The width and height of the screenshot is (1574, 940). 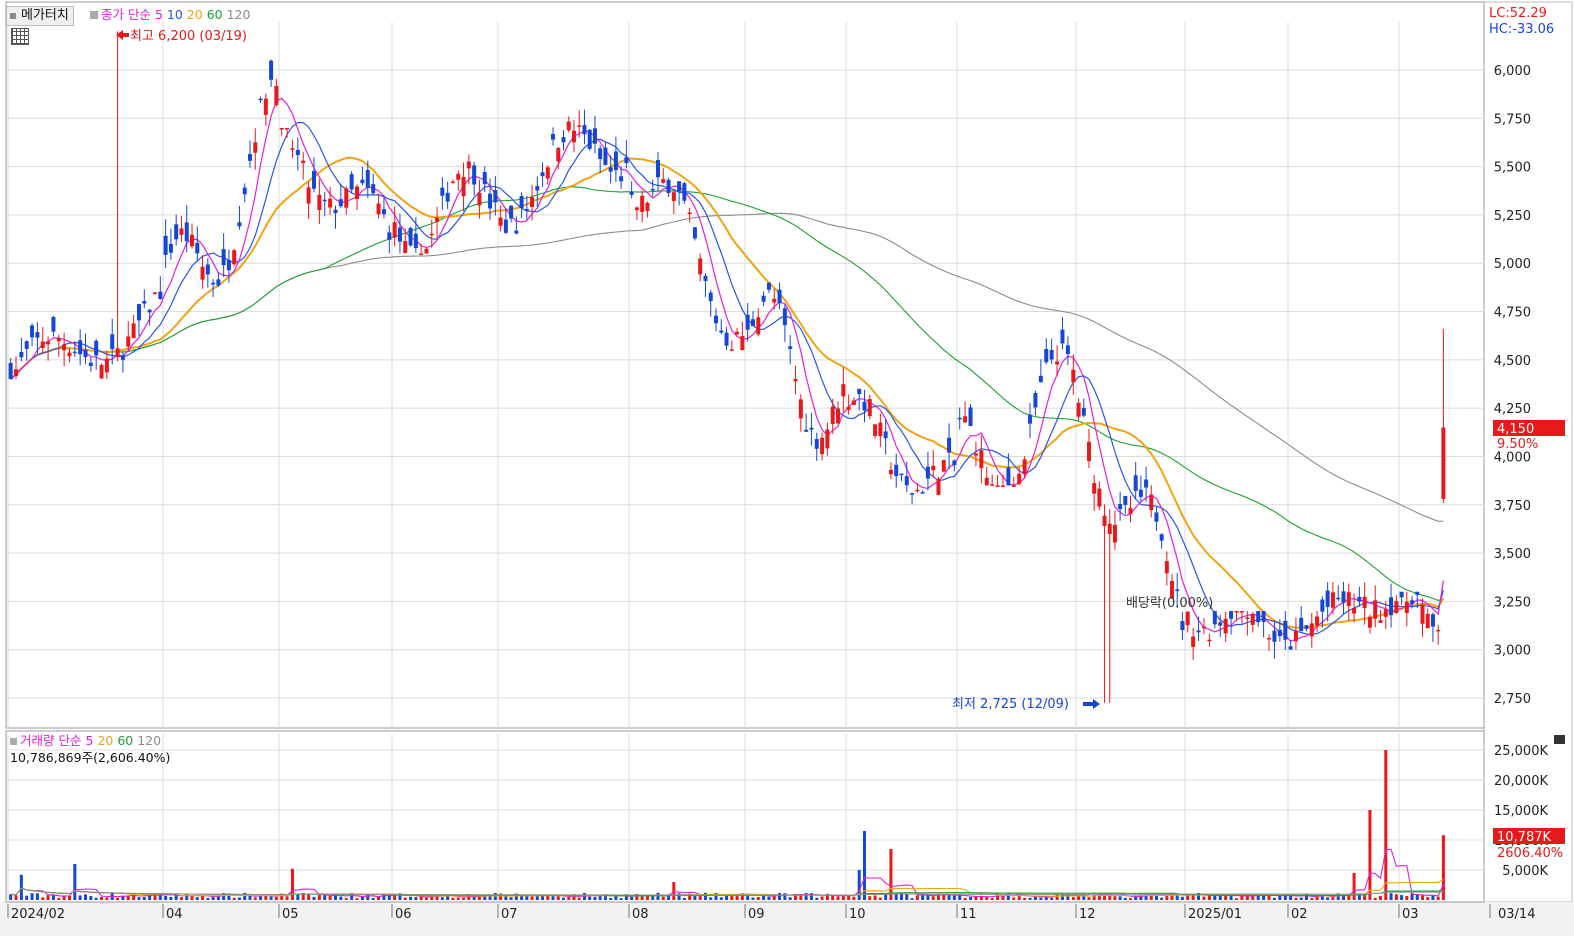 I want to click on legend-ma10: 10, so click(x=174, y=14).